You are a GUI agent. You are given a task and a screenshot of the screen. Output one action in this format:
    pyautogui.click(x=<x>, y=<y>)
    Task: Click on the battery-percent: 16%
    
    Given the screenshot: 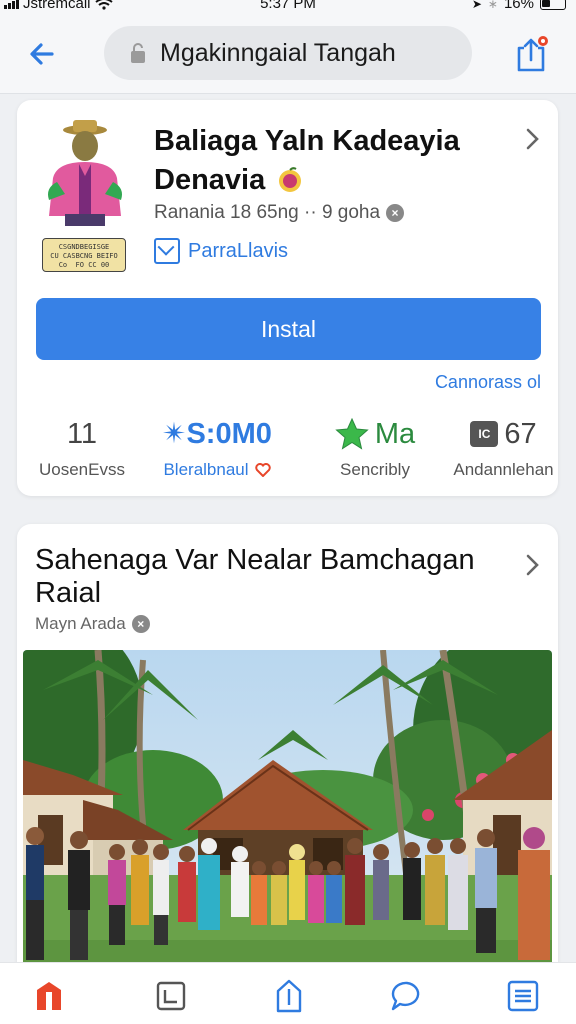 What is the action you would take?
    pyautogui.click(x=518, y=6)
    